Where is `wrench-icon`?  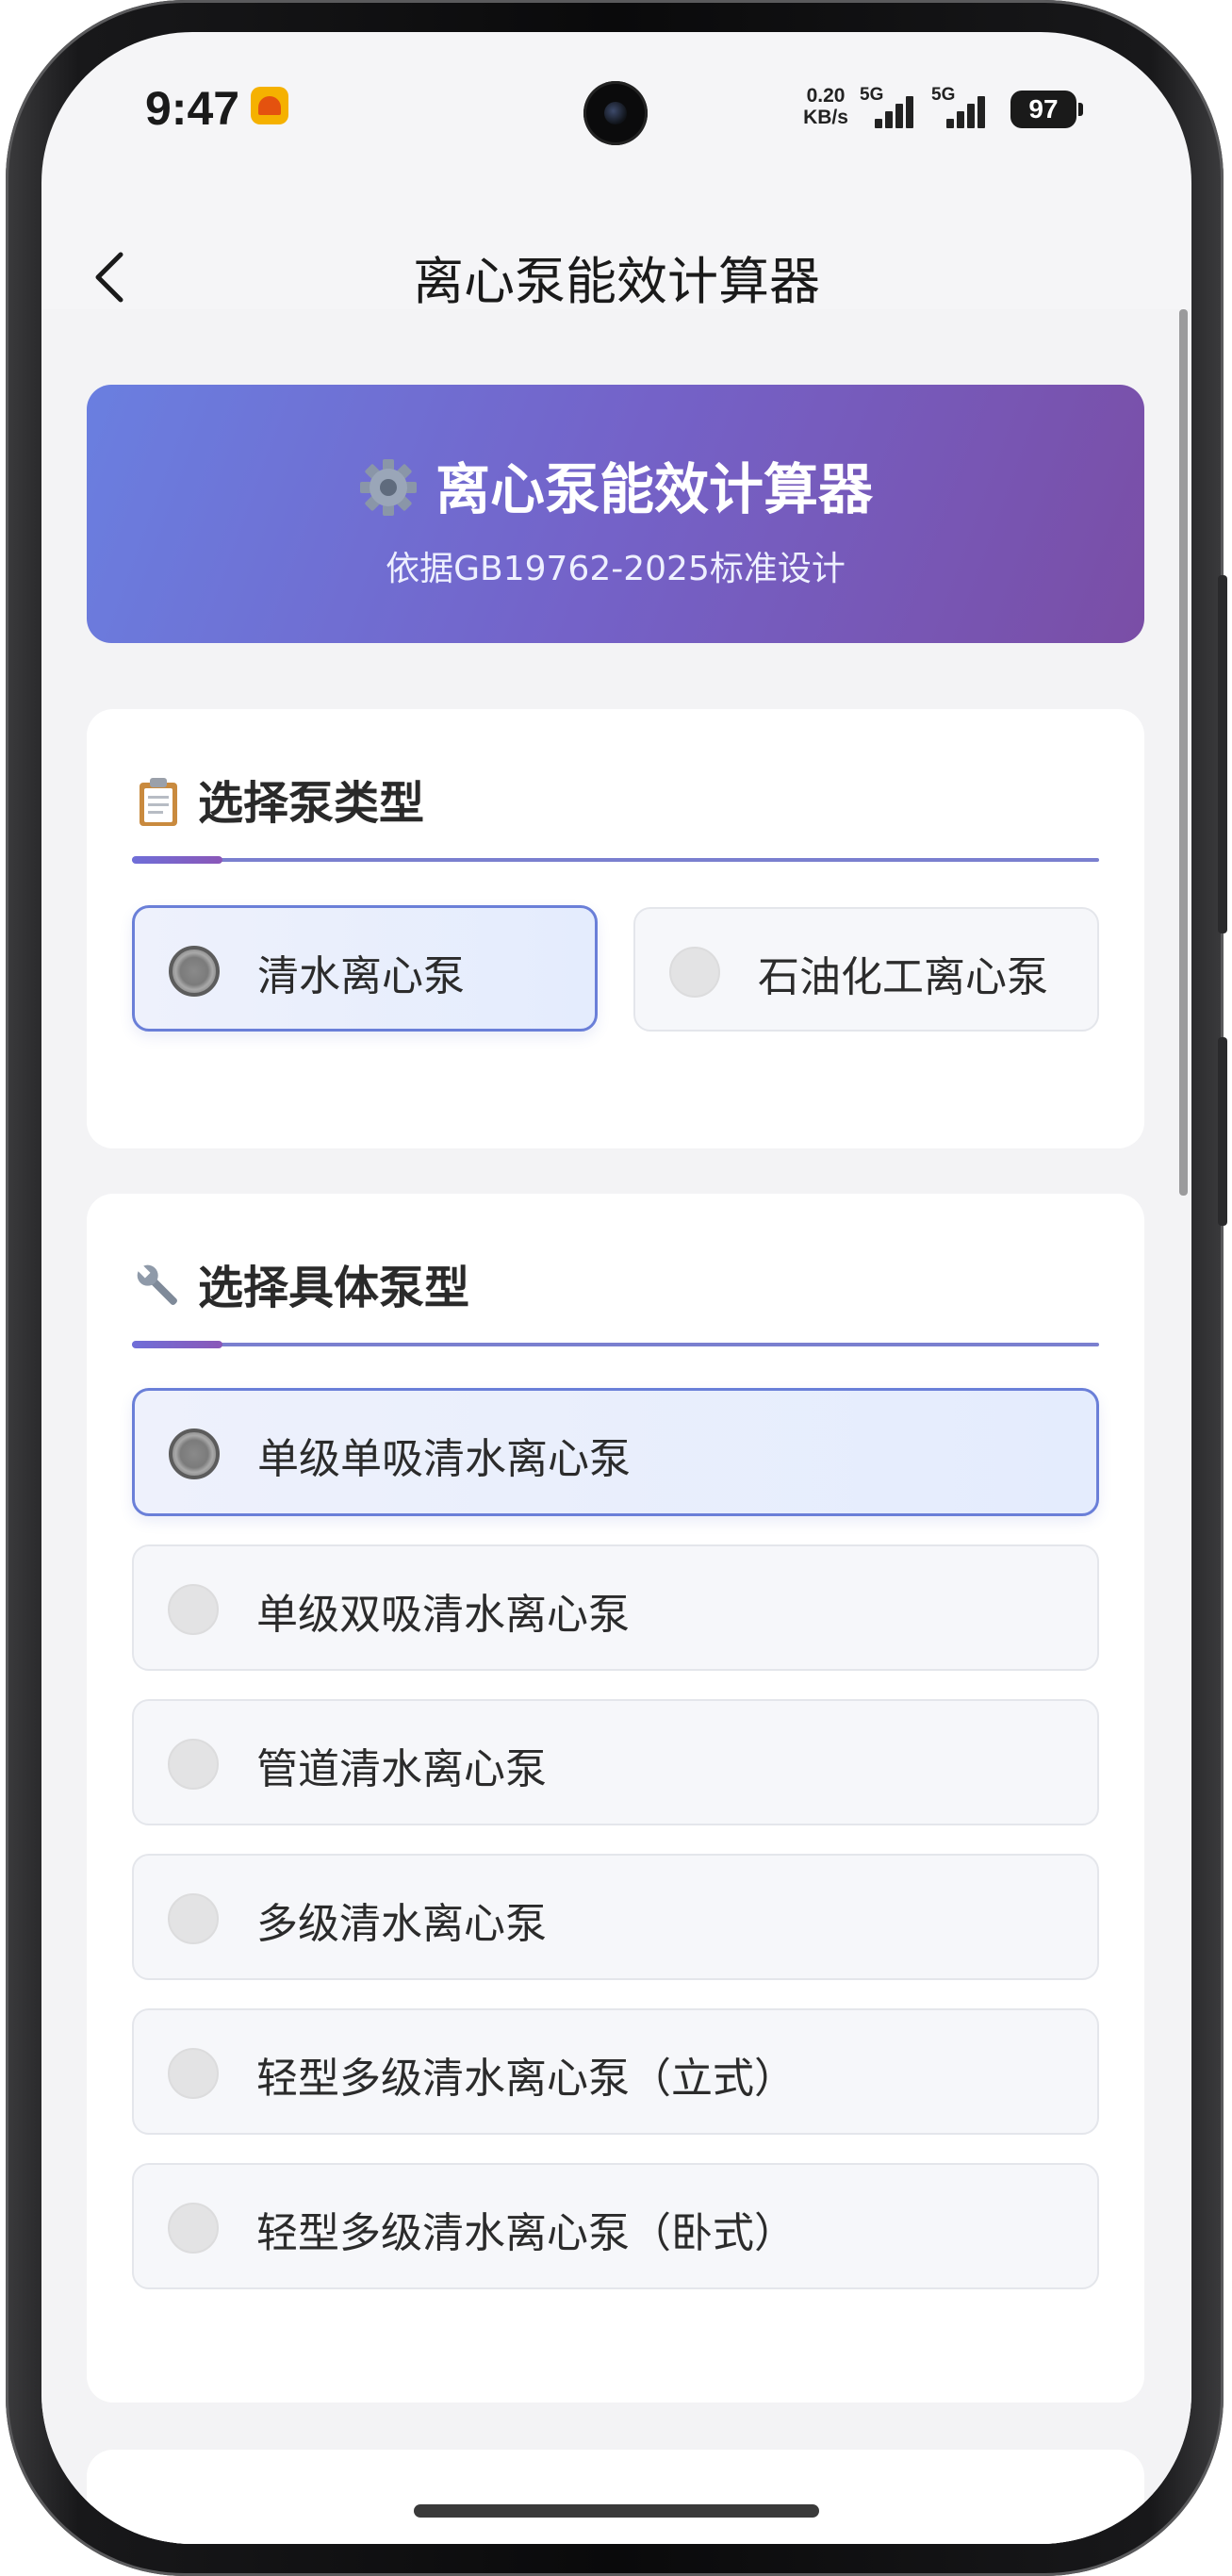 wrench-icon is located at coordinates (157, 1284).